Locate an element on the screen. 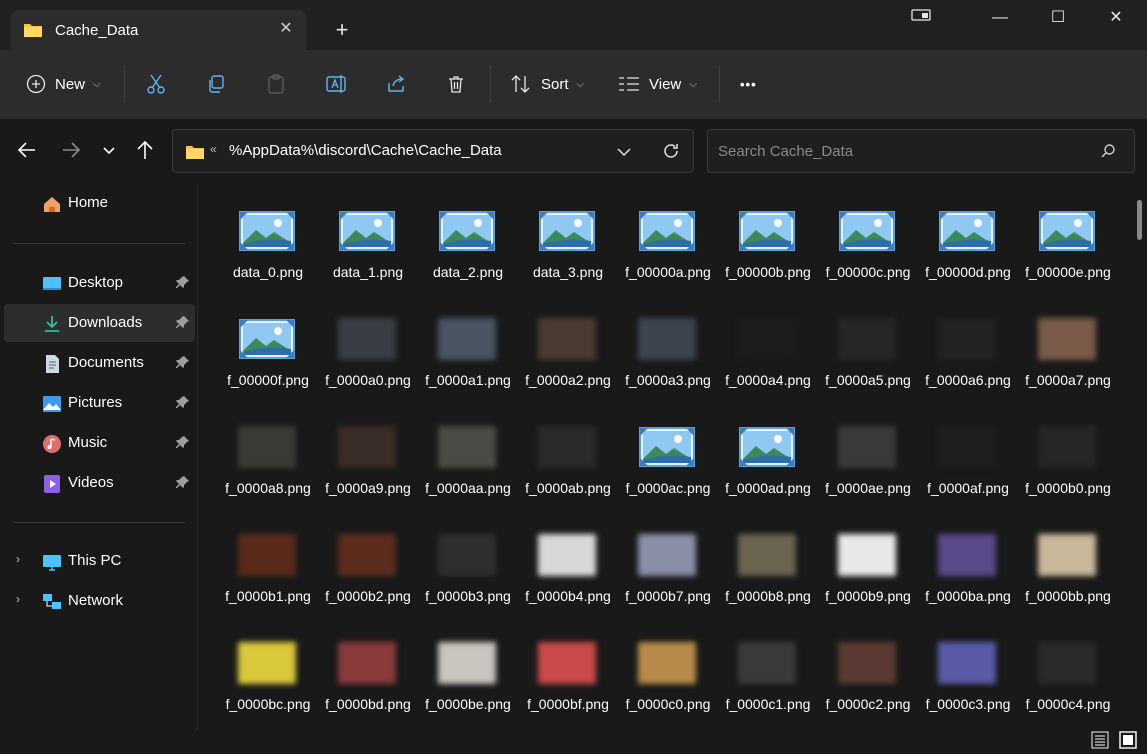 This screenshot has width=1147, height=754. share-button is located at coordinates (396, 84).